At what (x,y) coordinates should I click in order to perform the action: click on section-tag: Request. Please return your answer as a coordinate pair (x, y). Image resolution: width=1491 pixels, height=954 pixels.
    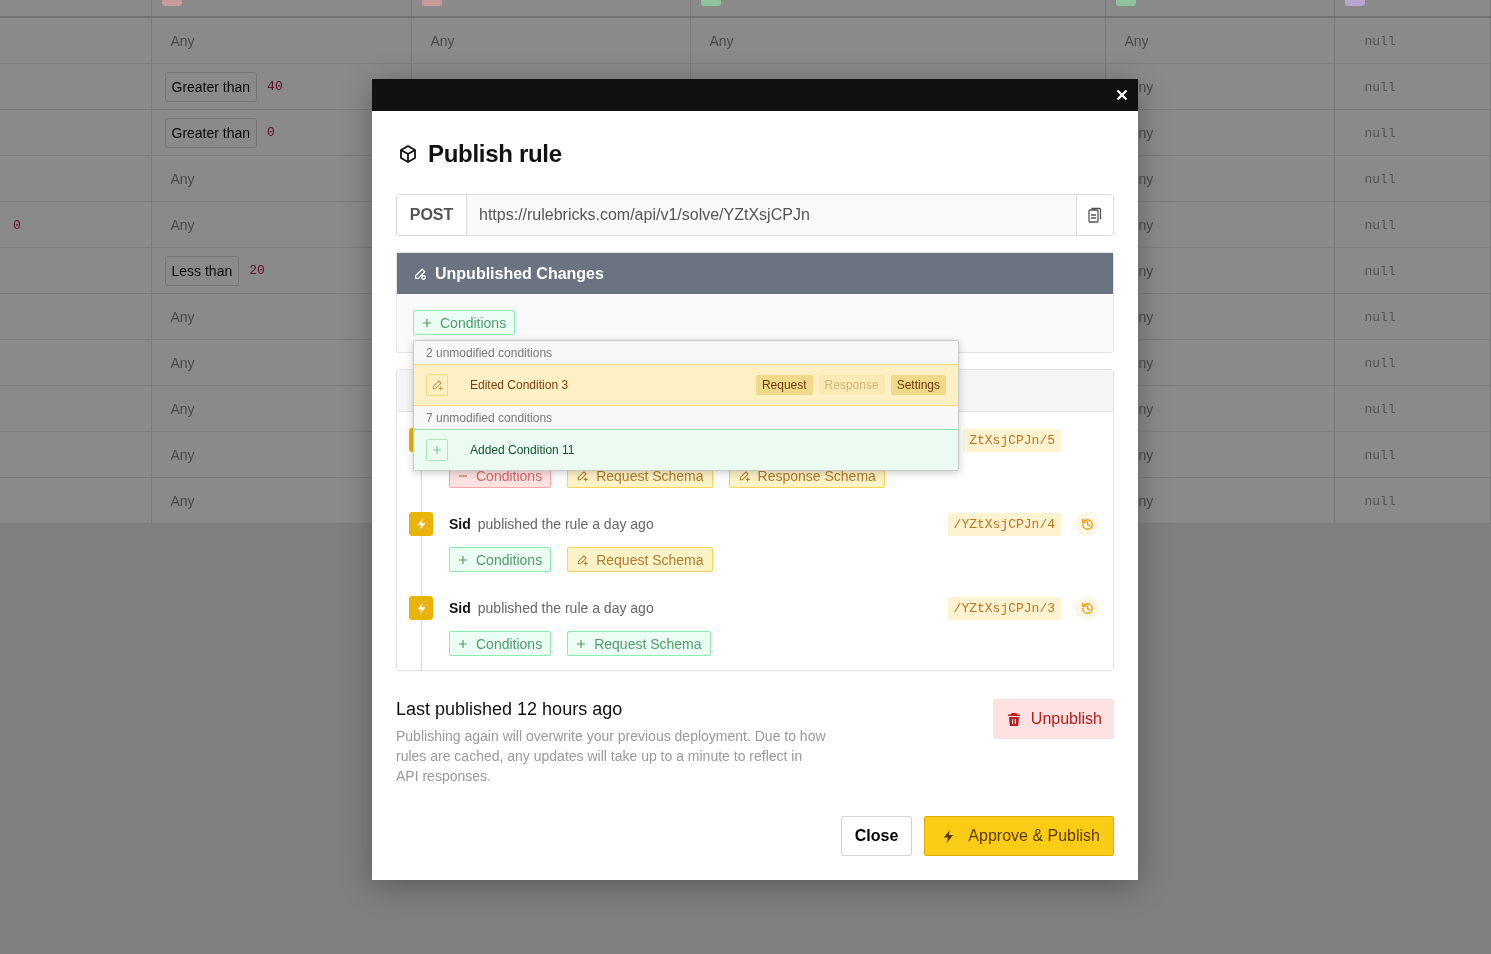
    Looking at the image, I should click on (784, 385).